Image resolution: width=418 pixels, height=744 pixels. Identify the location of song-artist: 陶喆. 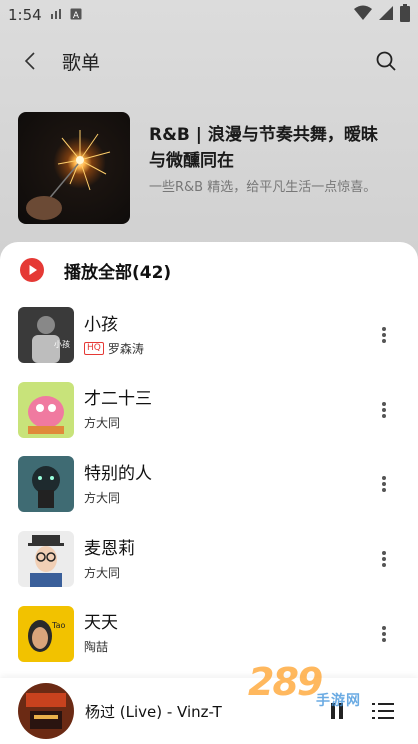
(96, 647).